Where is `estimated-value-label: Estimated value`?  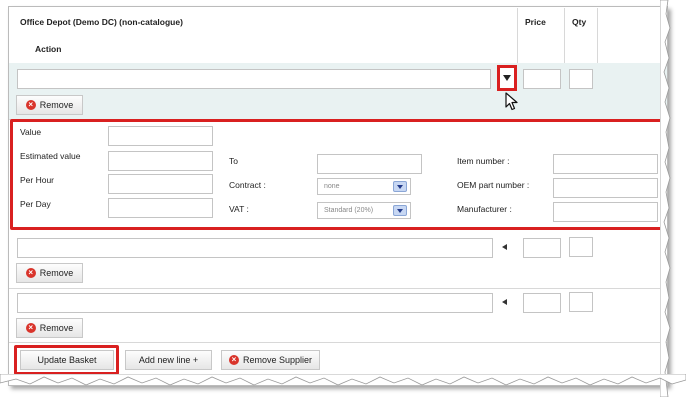
estimated-value-label: Estimated value is located at coordinates (50, 156).